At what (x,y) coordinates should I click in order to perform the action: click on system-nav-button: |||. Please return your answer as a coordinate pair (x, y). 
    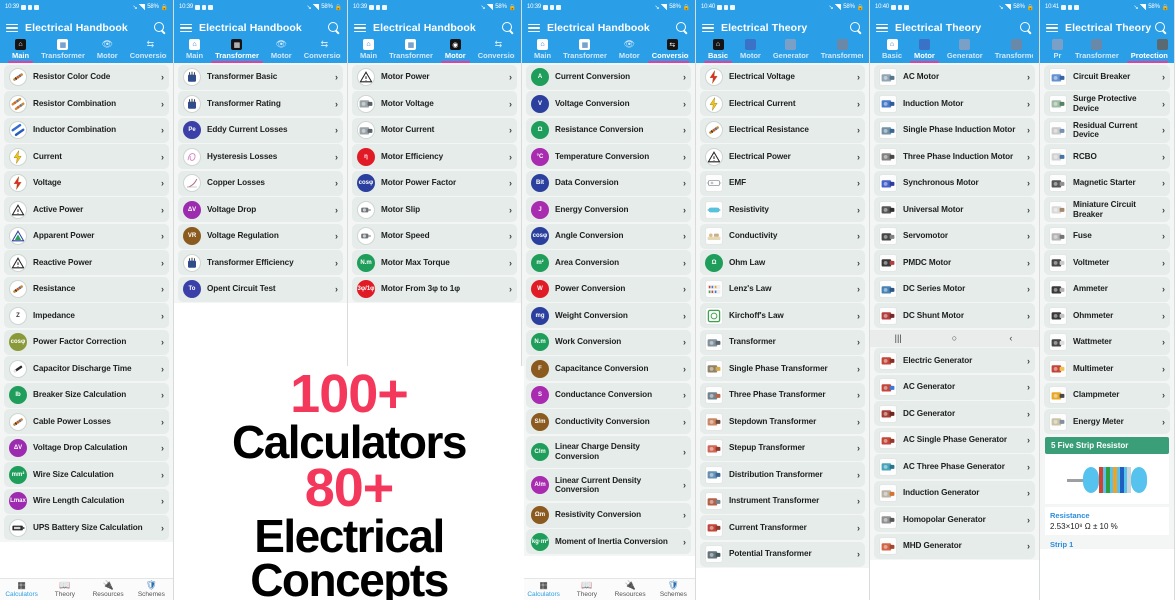
    Looking at the image, I should click on (898, 338).